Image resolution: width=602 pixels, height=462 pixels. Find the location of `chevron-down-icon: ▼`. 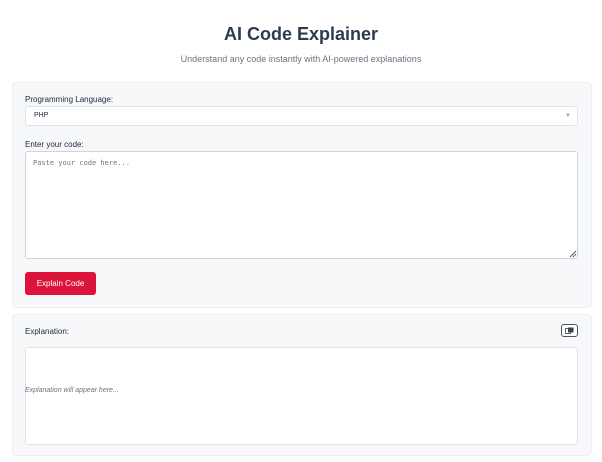

chevron-down-icon: ▼ is located at coordinates (568, 116).